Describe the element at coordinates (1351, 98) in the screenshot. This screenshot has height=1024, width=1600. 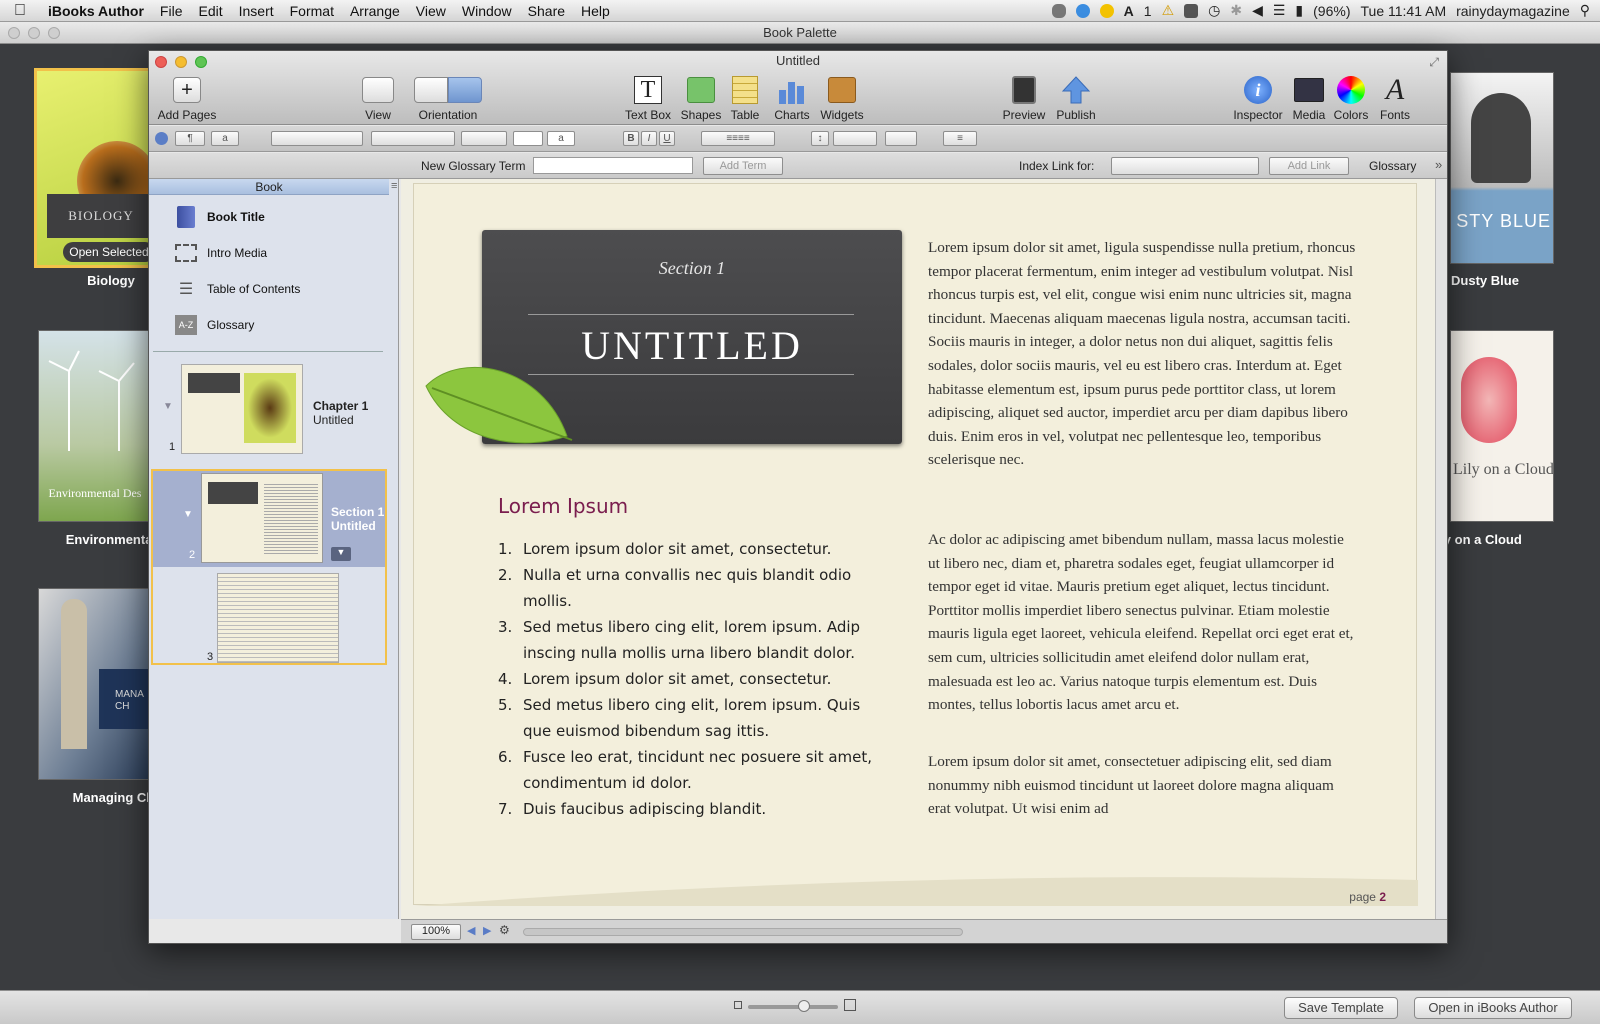
I see `colors-button: Colors` at that location.